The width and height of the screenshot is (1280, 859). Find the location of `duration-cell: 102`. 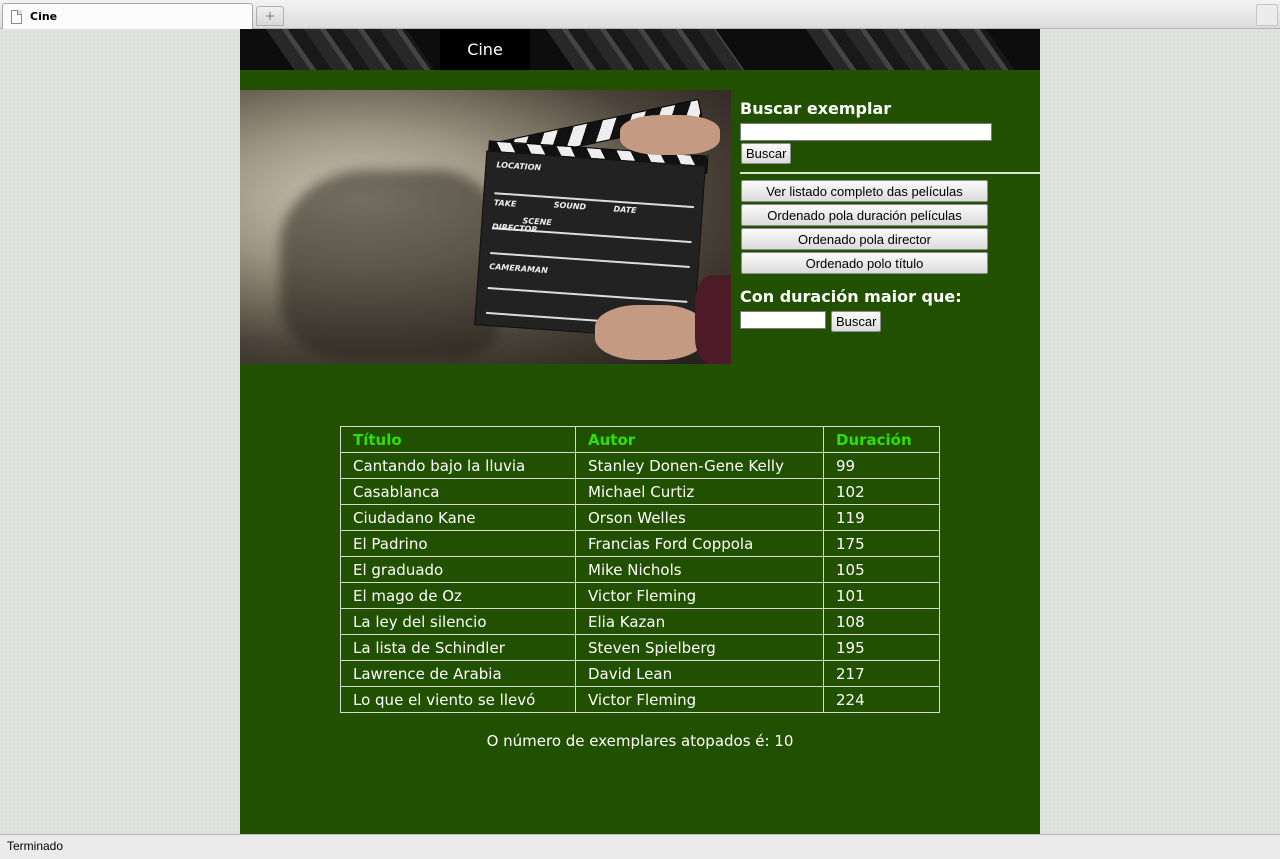

duration-cell: 102 is located at coordinates (881, 491).